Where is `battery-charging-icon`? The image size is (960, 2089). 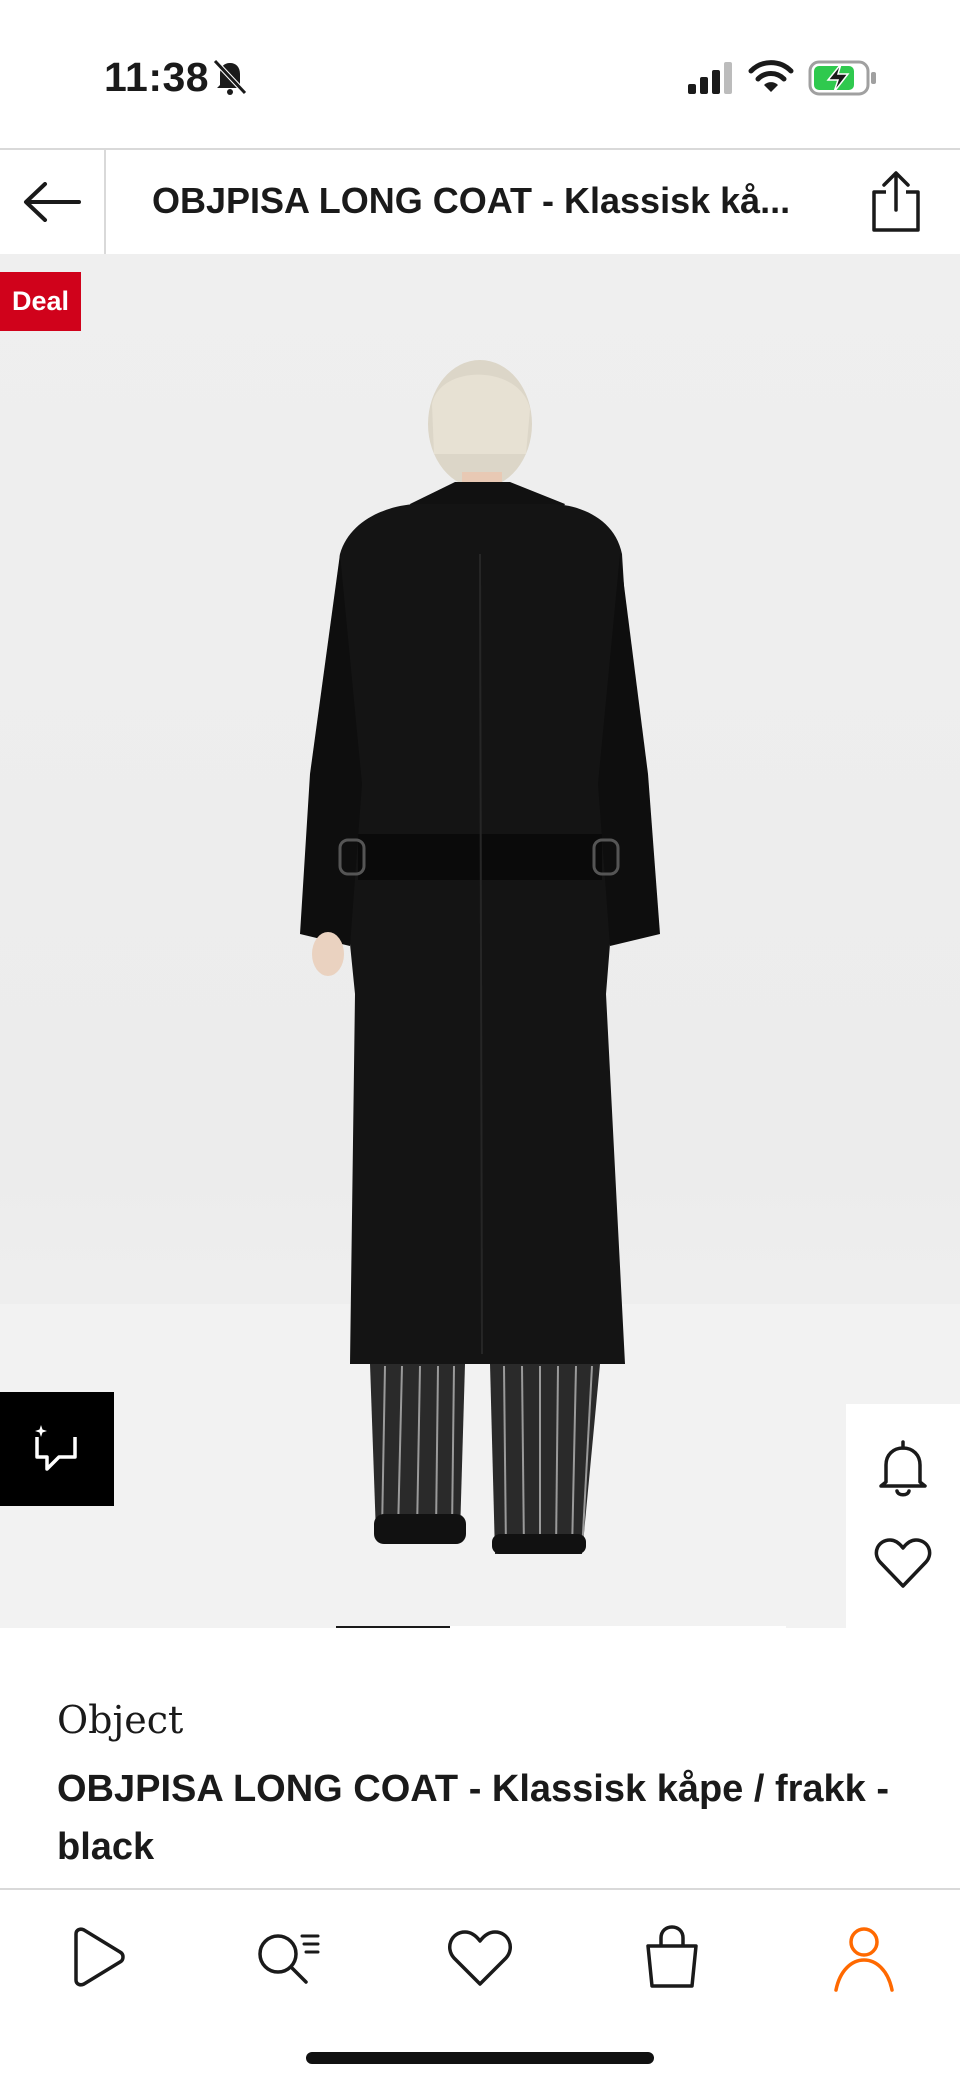 battery-charging-icon is located at coordinates (842, 78).